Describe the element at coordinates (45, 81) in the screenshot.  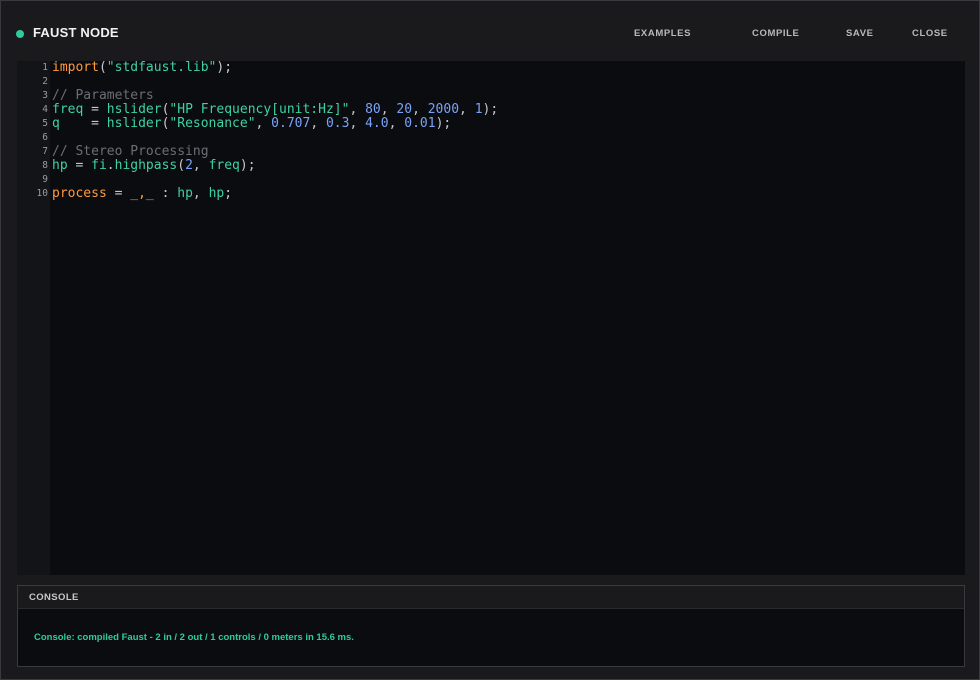
I see `line-number: 2` at that location.